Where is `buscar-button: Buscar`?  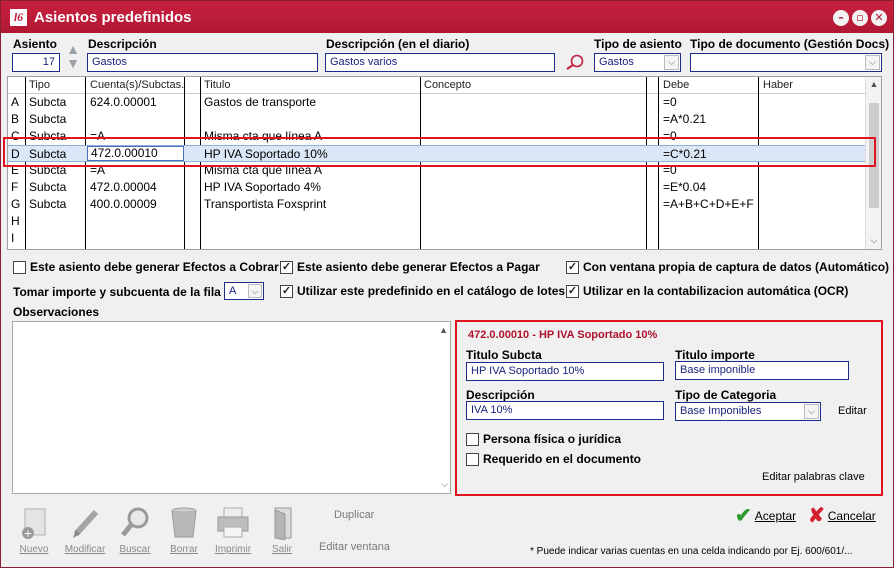
buscar-button: Buscar is located at coordinates (135, 530).